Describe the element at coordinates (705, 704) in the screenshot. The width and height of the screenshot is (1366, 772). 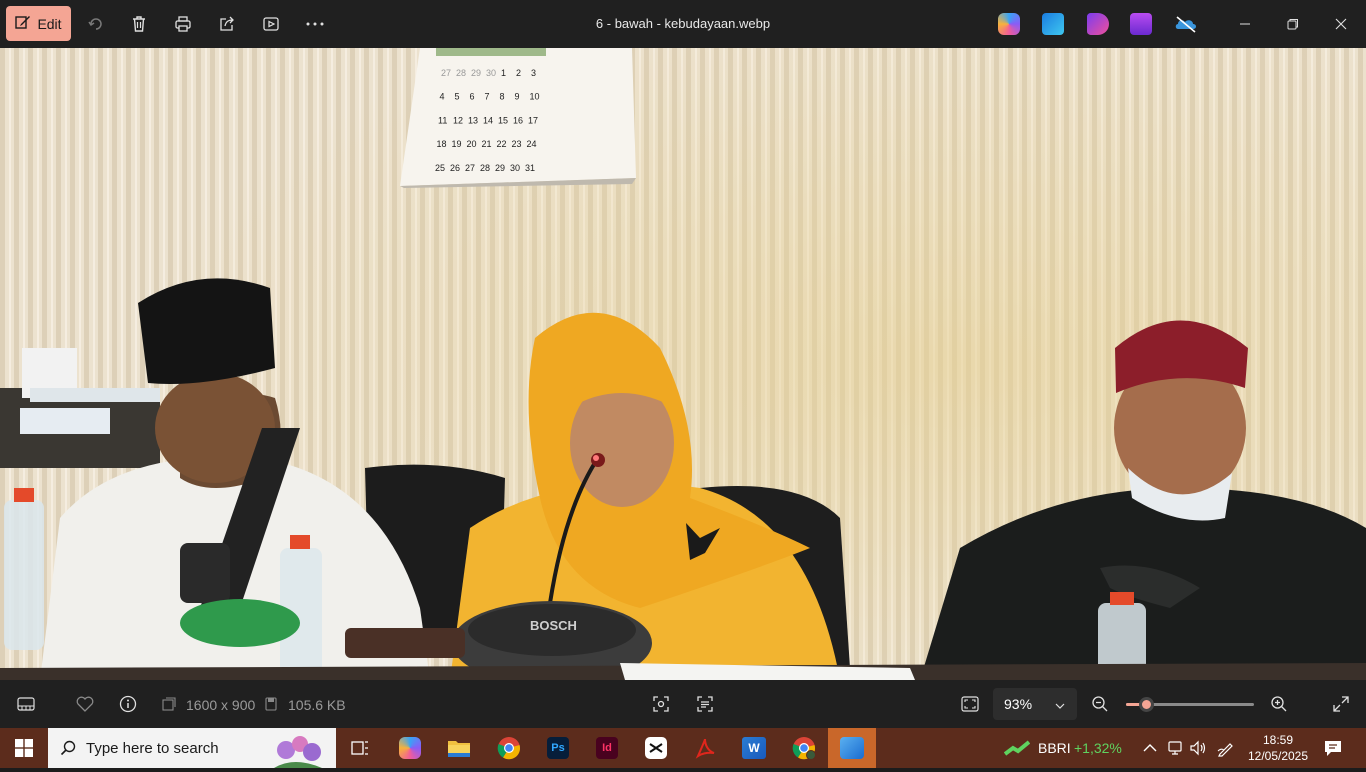
I see `copy-text-icon` at that location.